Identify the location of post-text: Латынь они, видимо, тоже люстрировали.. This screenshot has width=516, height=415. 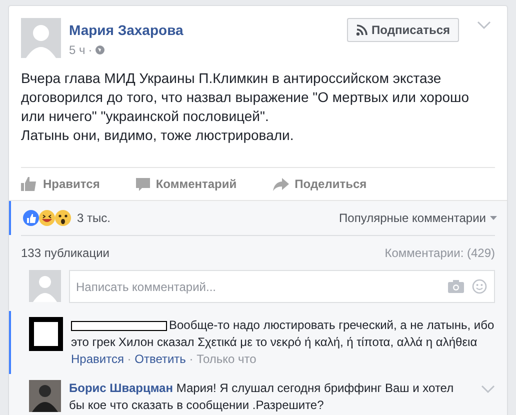
(158, 135).